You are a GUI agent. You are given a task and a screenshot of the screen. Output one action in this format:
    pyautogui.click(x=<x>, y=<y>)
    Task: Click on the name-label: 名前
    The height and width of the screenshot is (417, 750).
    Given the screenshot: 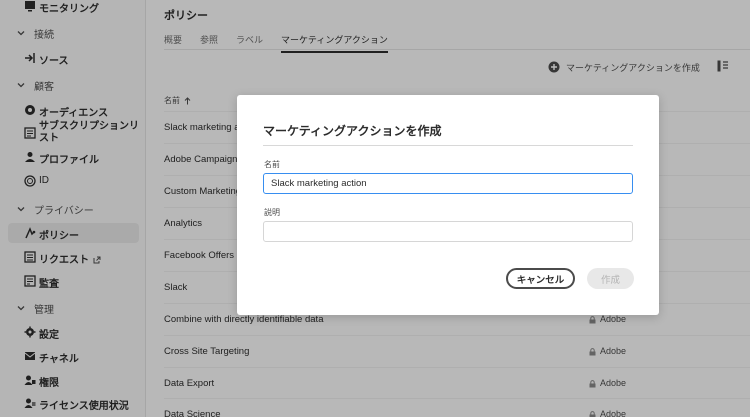 What is the action you would take?
    pyautogui.click(x=272, y=164)
    